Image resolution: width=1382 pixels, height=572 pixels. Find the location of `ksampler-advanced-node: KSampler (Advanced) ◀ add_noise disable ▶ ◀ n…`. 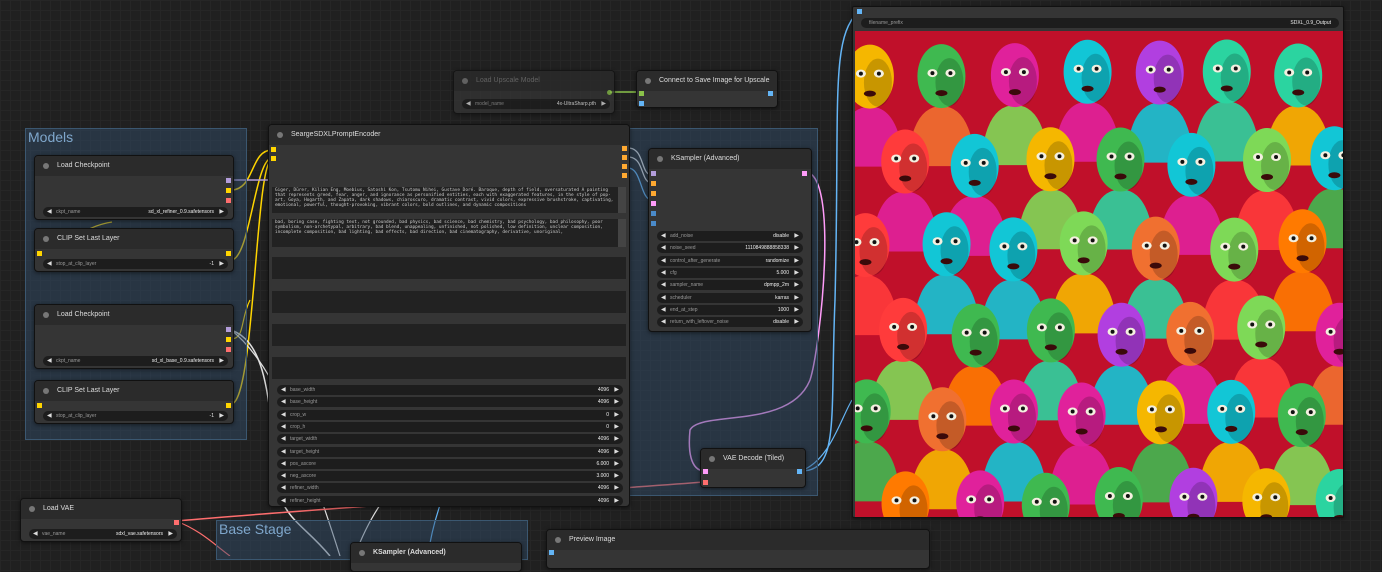

ksampler-advanced-node: KSampler (Advanced) ◀ add_noise disable ▶ ◀ n… is located at coordinates (730, 240).